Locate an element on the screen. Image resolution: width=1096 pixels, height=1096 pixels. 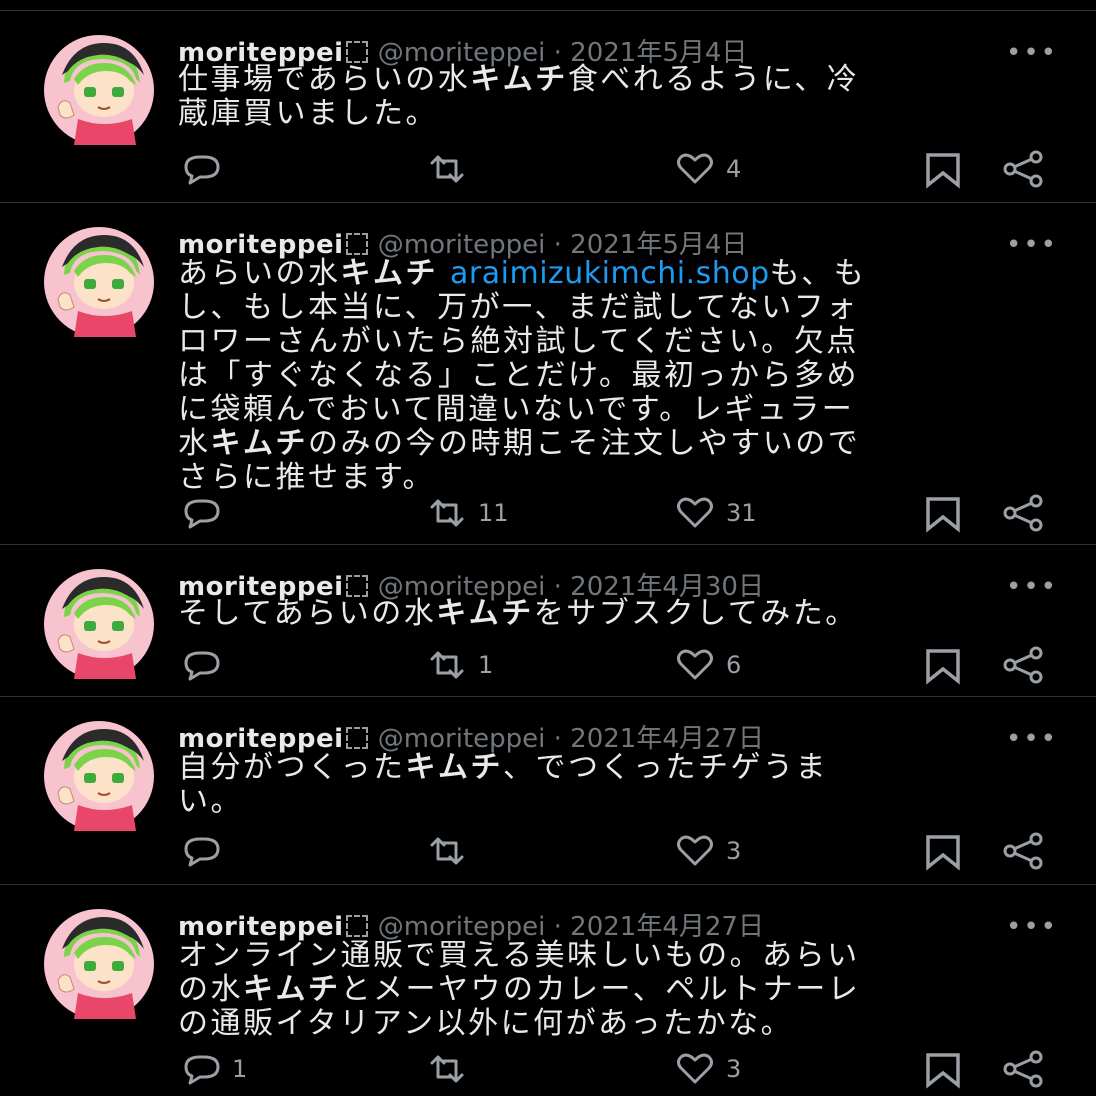
tweet-link: araimizukimchi.shop is located at coordinates (610, 273).